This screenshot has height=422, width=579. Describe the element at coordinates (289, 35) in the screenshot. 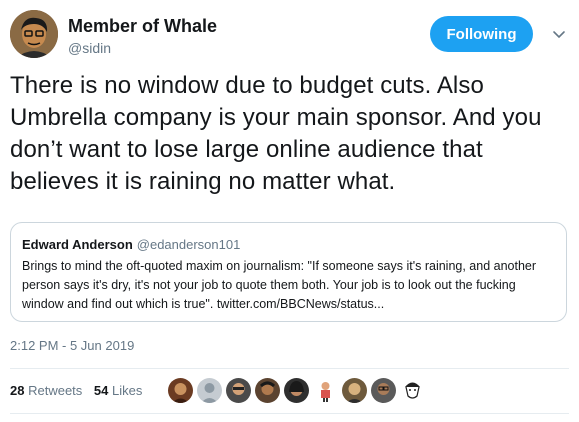

I see `tweet-header: Member of Whale @sidin Following` at that location.